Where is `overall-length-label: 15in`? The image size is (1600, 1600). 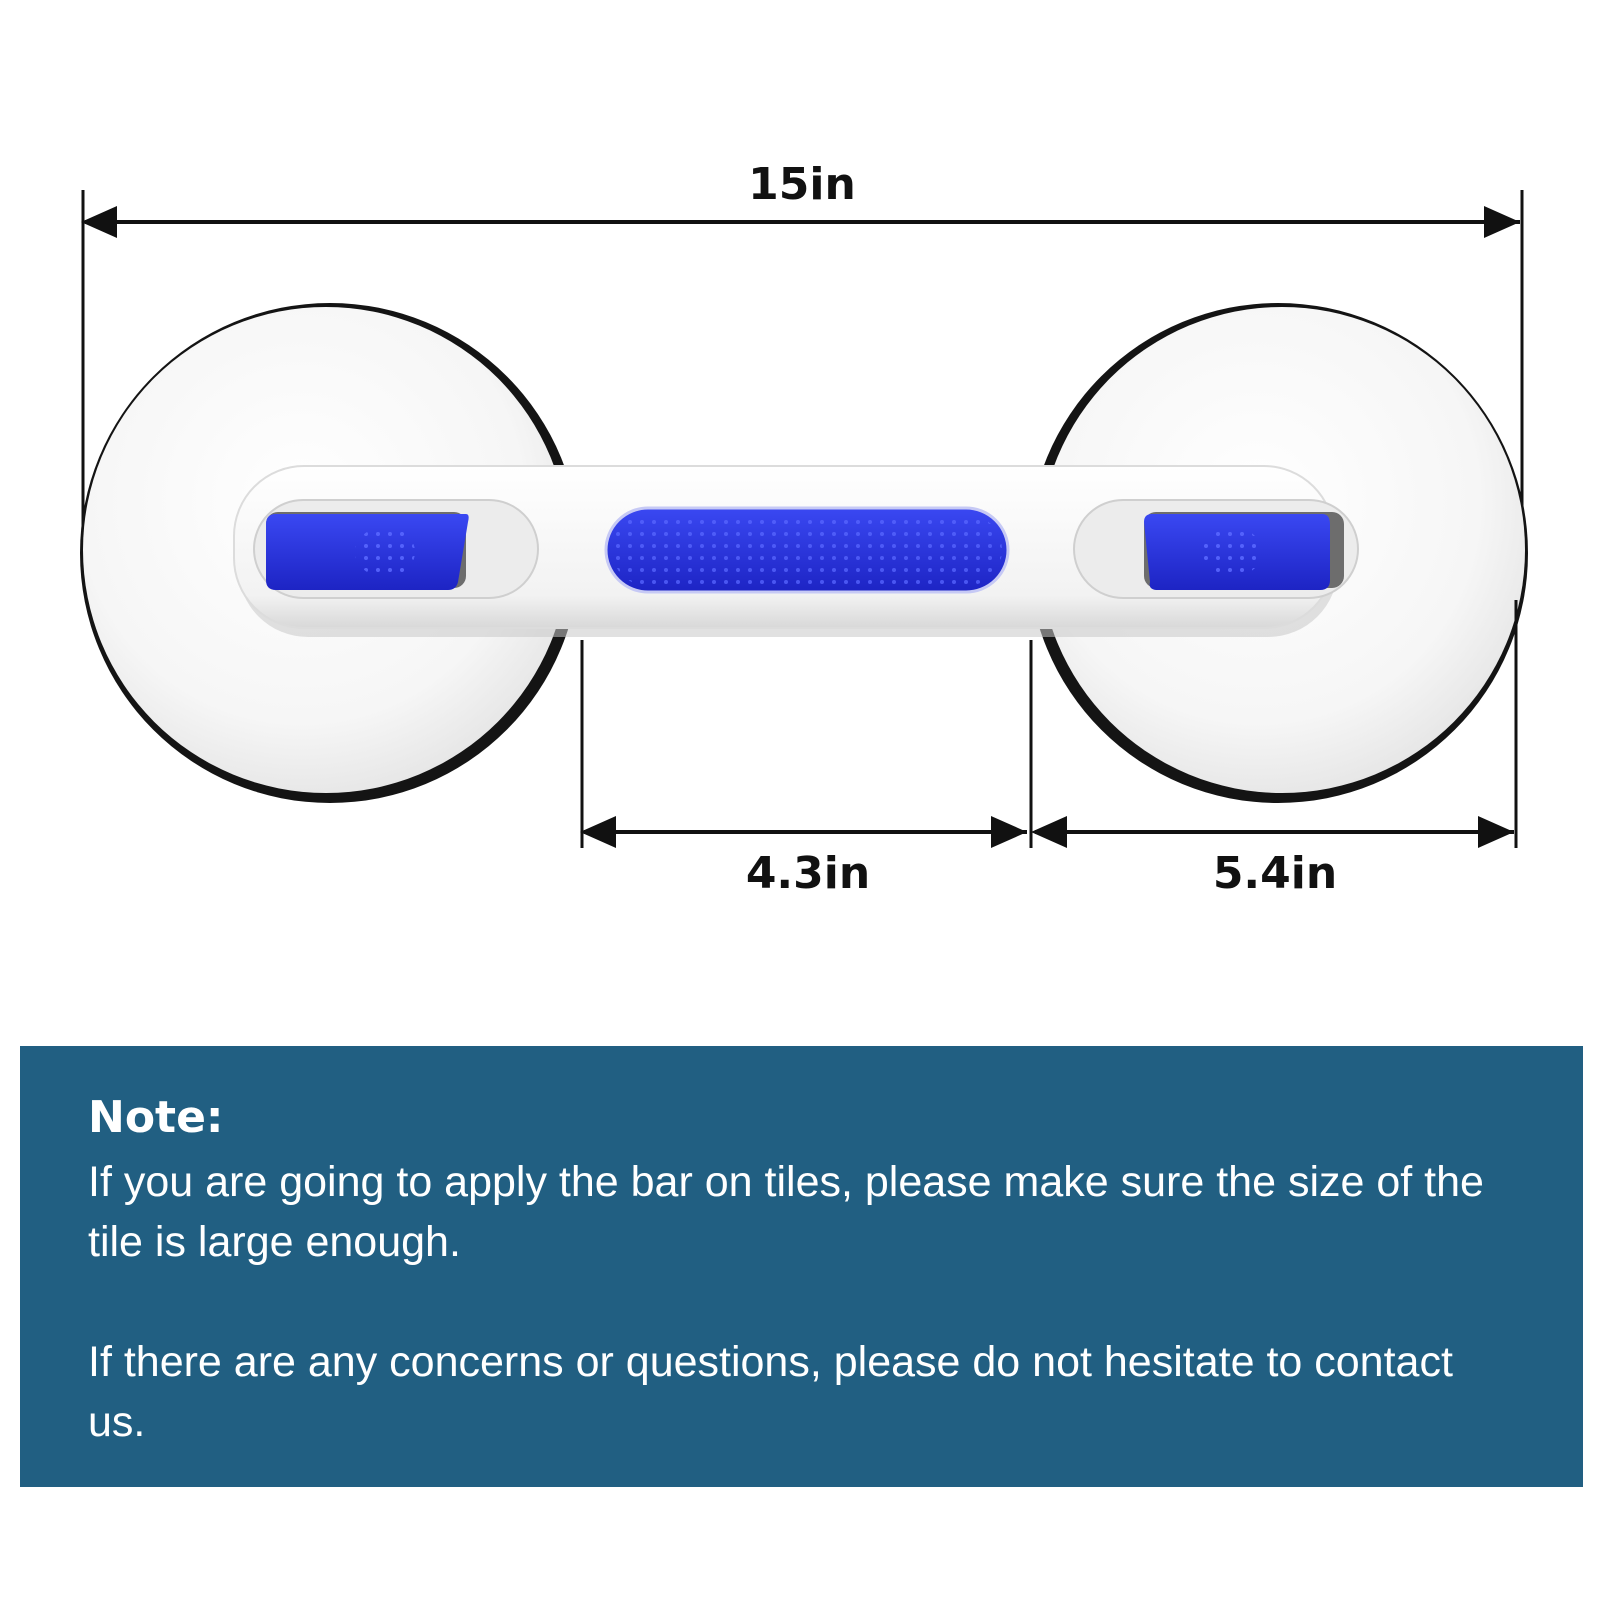 overall-length-label: 15in is located at coordinates (802, 184).